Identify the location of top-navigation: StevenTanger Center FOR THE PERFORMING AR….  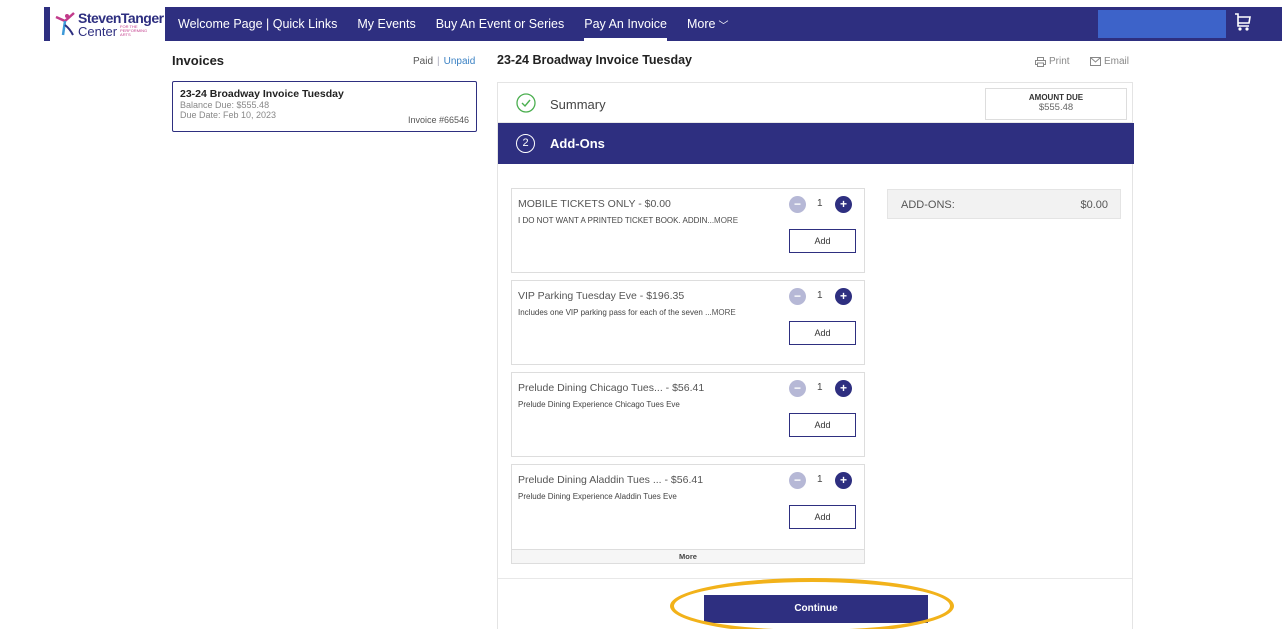
(643, 22).